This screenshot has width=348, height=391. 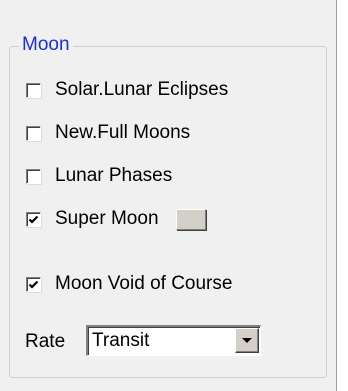 I want to click on lunar-phases-checkbox, so click(x=33, y=176).